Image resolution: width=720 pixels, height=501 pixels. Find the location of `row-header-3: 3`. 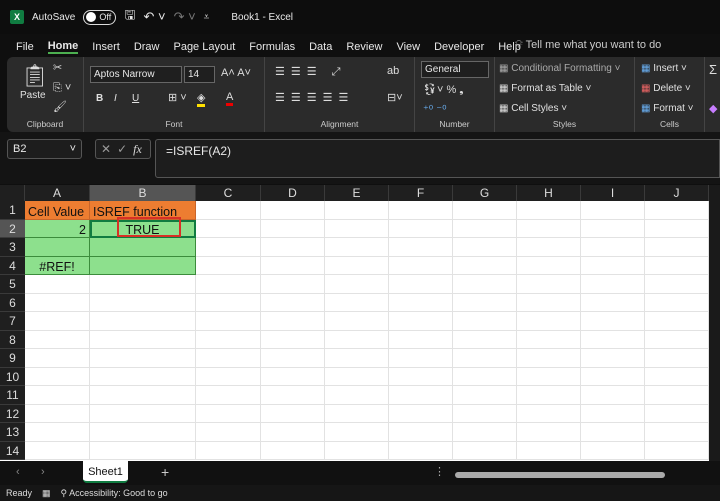

row-header-3: 3 is located at coordinates (12, 247).